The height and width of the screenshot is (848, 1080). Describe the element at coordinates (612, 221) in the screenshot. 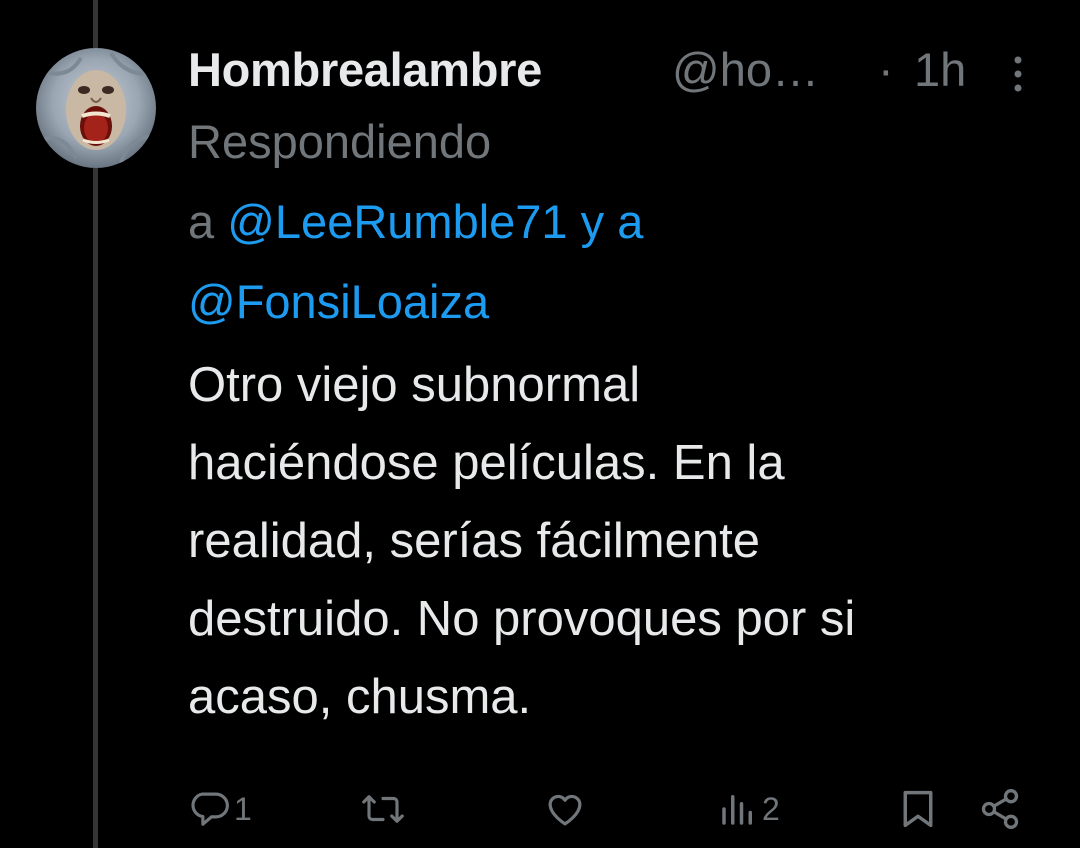

I see `replying-conjunction: y a` at that location.